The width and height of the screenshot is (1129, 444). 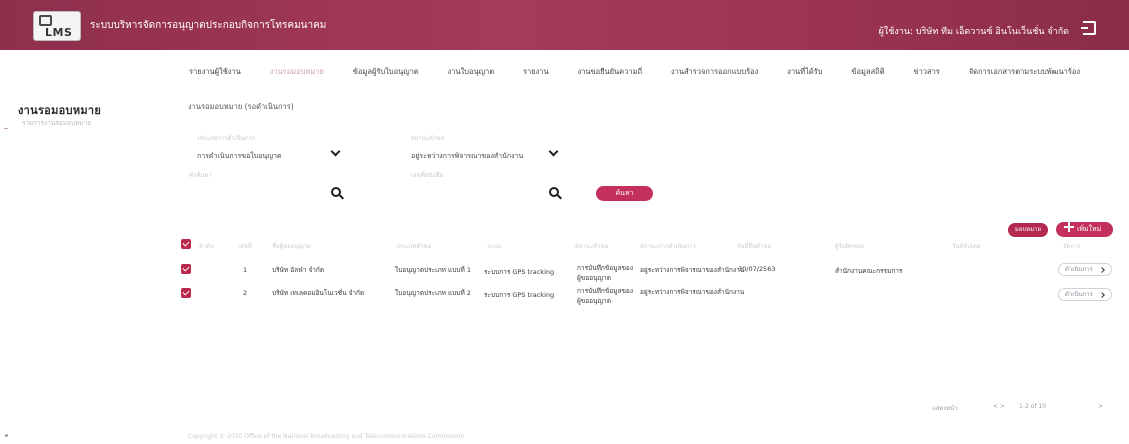 What do you see at coordinates (215, 72) in the screenshot?
I see `nav-item-user-report: รายงานผู้ใช้งาน` at bounding box center [215, 72].